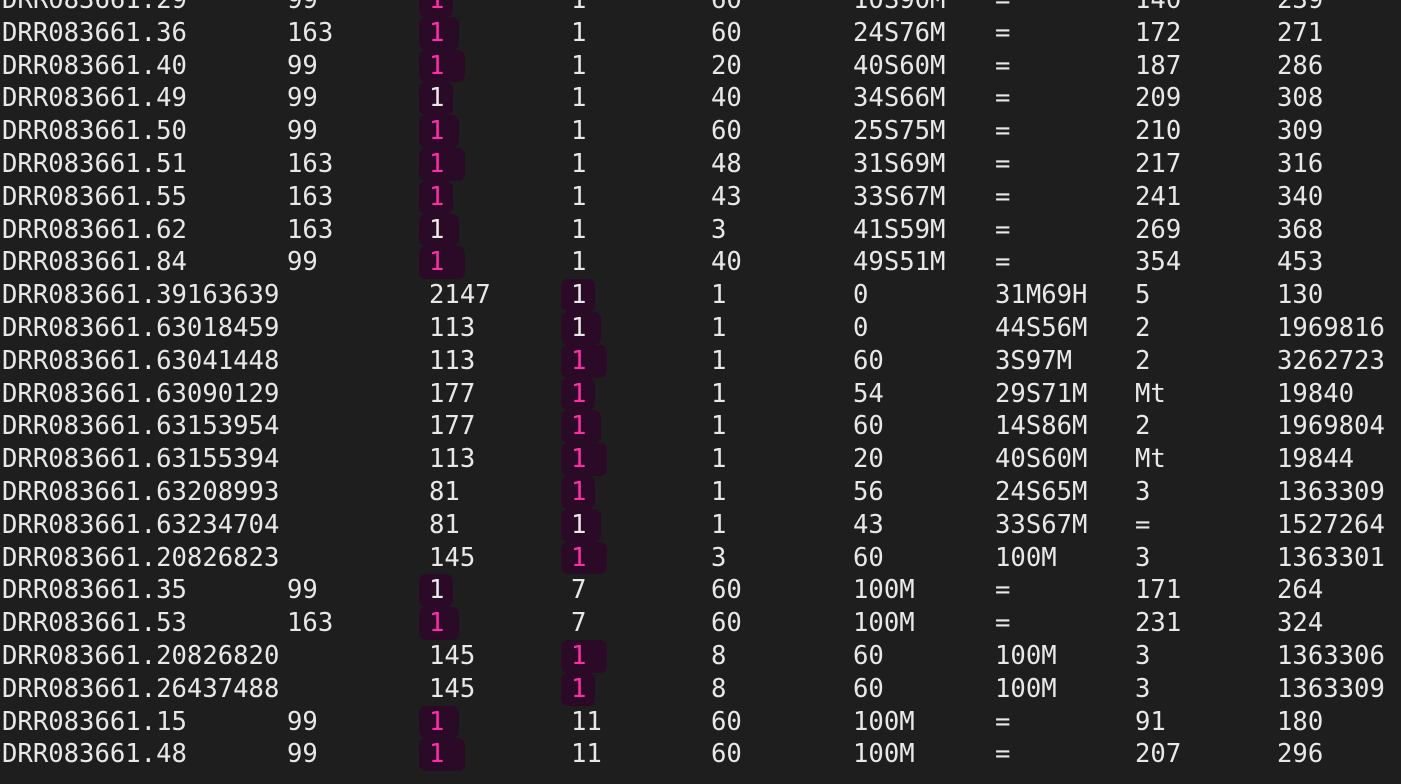 The height and width of the screenshot is (784, 1401). Describe the element at coordinates (1300, 163) in the screenshot. I see `cell-col-8: 316` at that location.